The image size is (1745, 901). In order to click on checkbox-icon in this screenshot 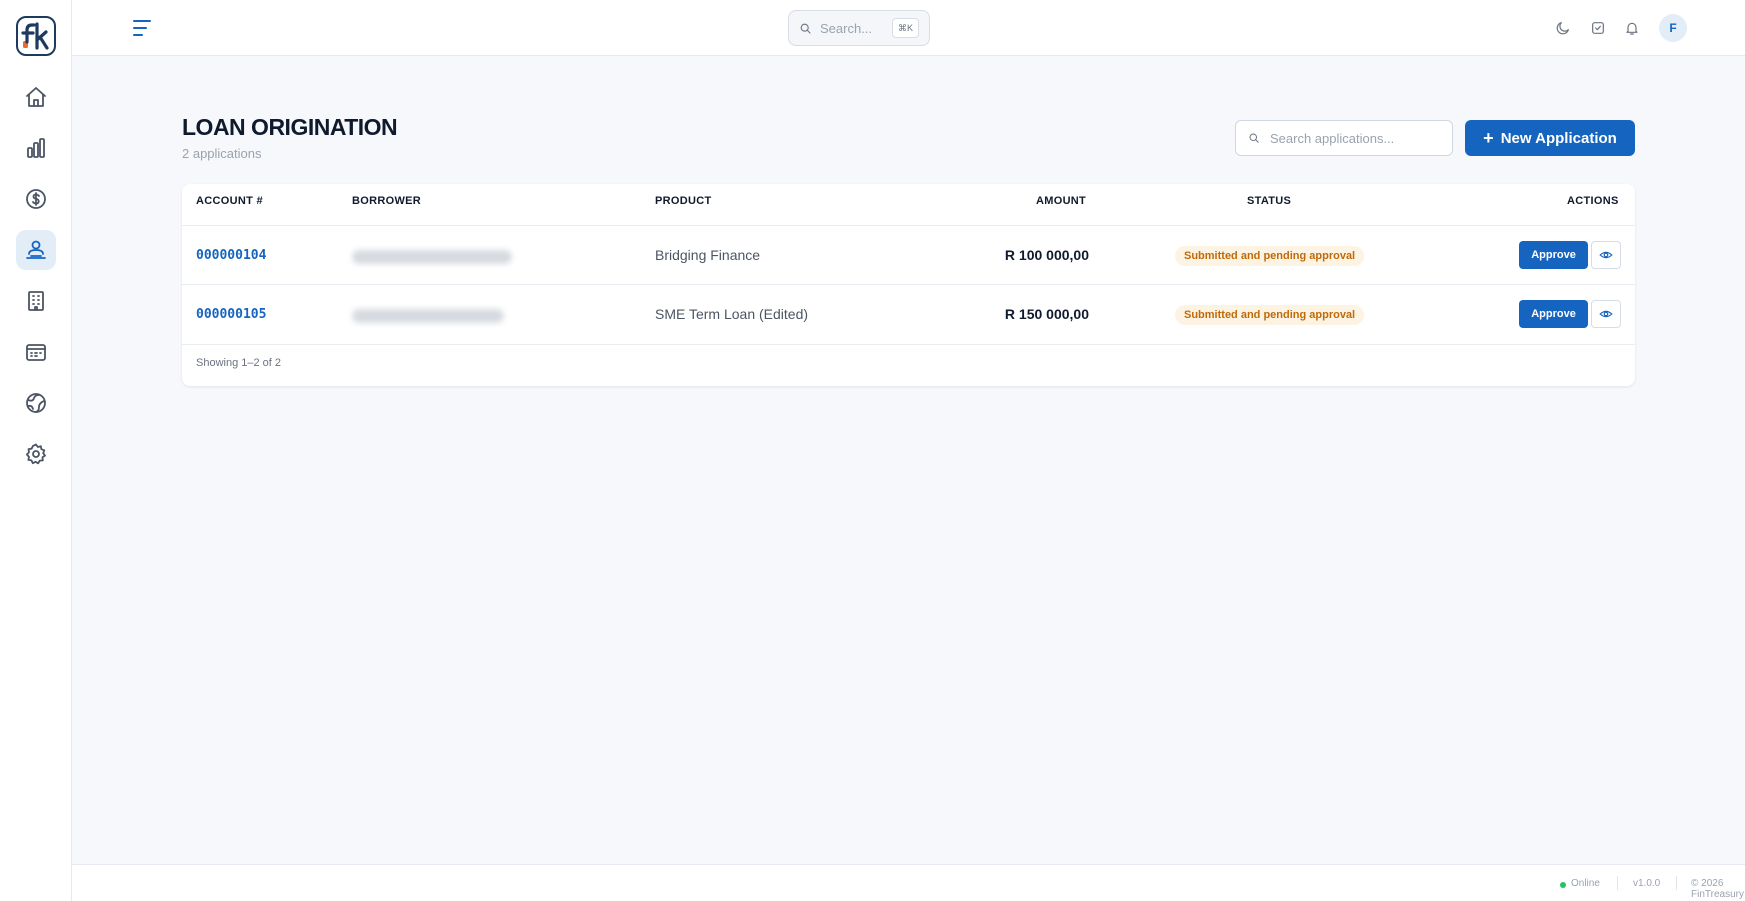, I will do `click(1598, 28)`.